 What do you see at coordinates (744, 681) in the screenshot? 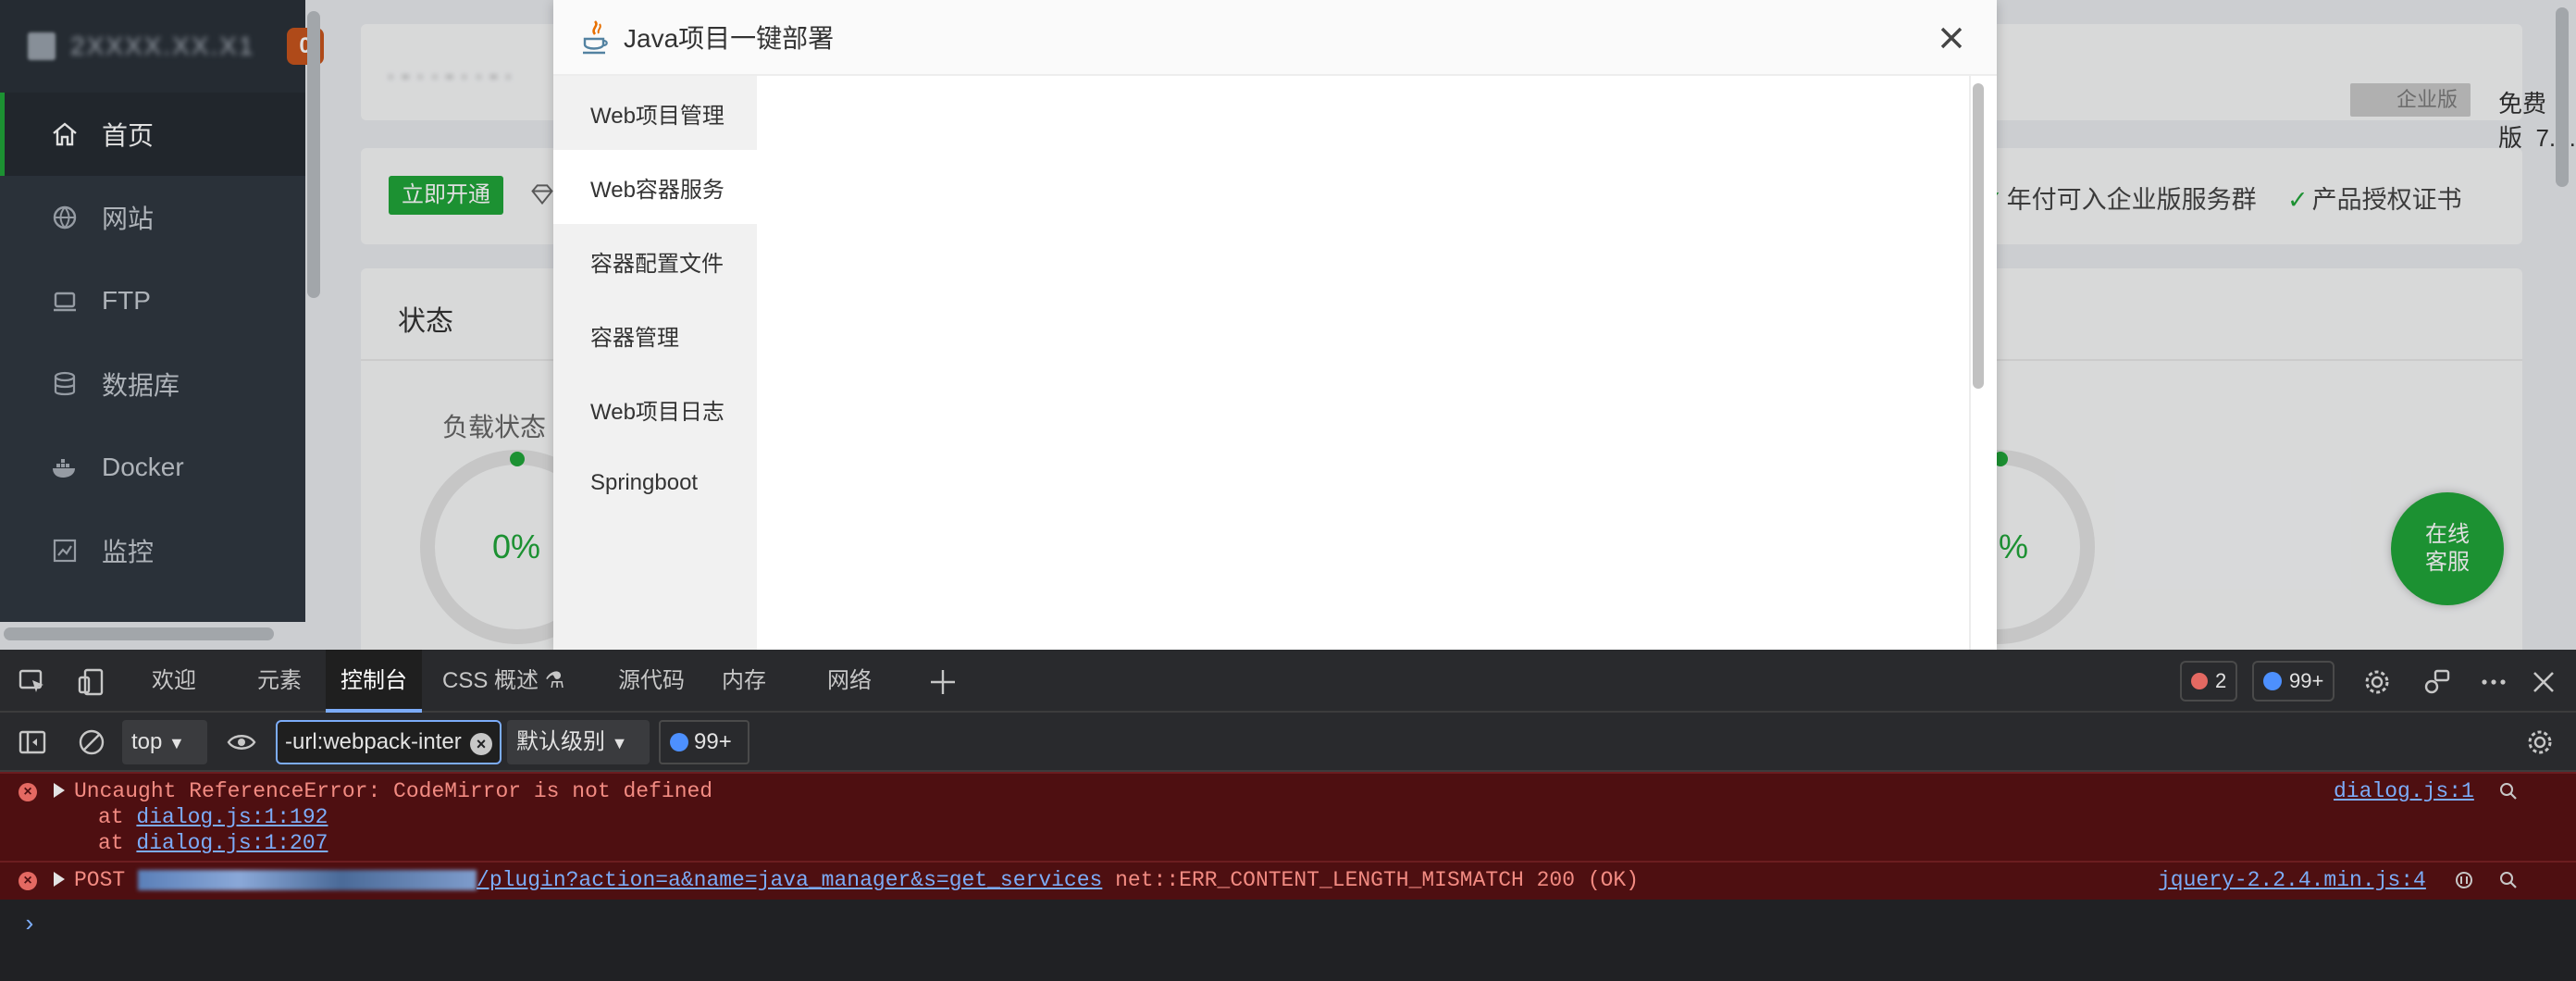
I see `tab-memory: 内存` at bounding box center [744, 681].